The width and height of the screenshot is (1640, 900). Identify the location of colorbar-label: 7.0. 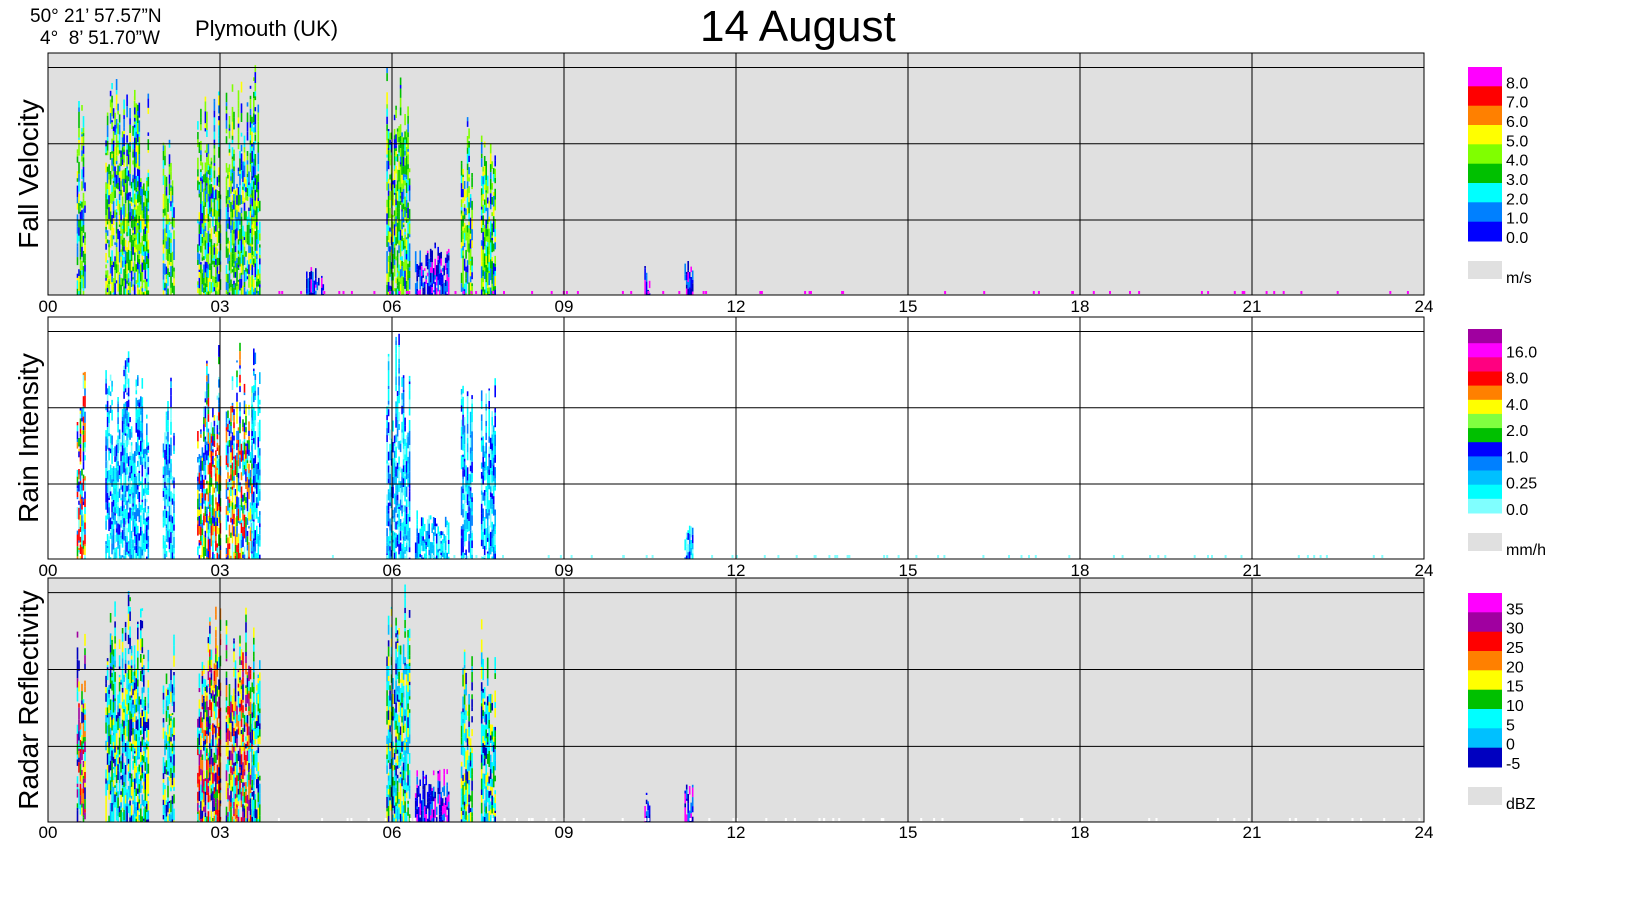
(1517, 103).